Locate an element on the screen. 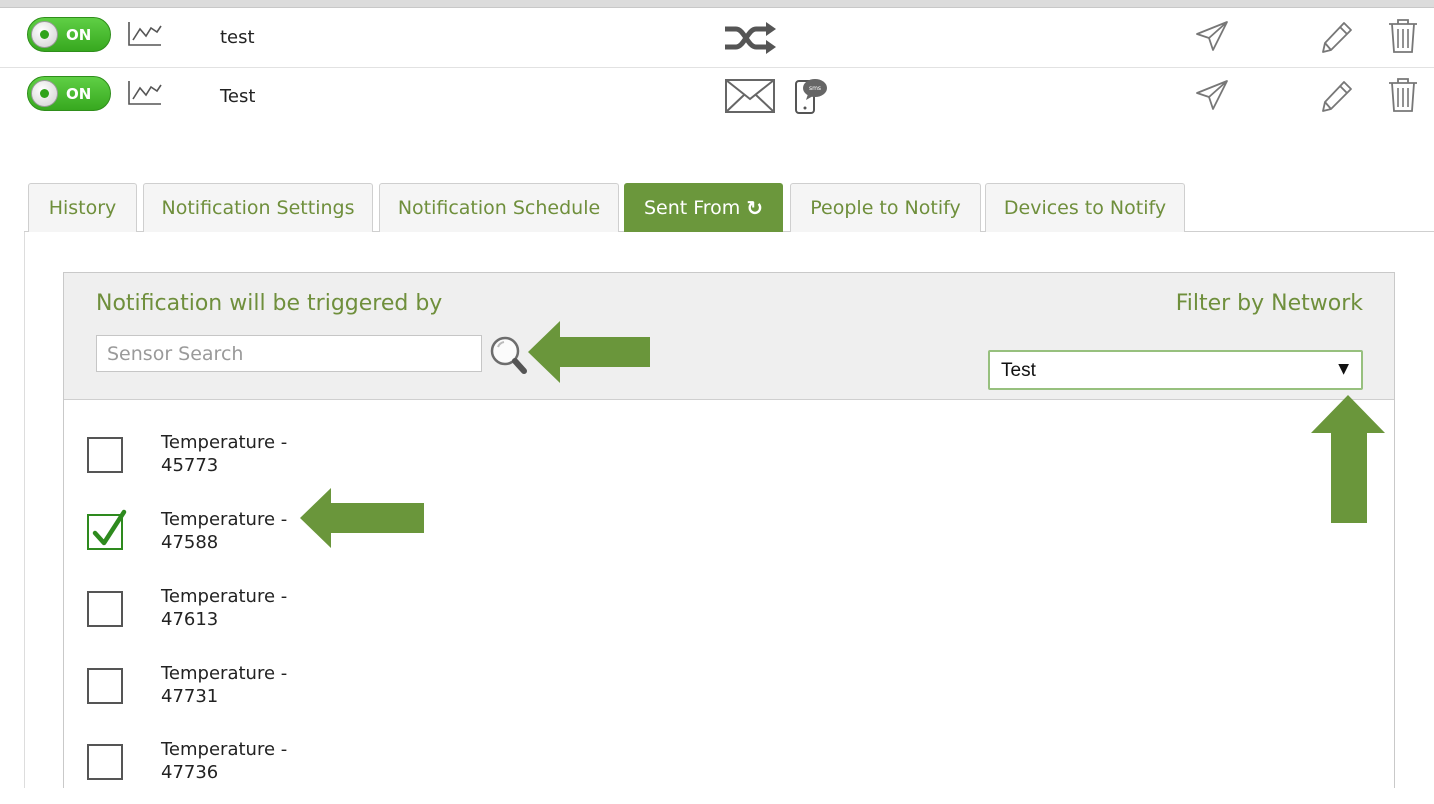  notification-name: Test is located at coordinates (237, 96).